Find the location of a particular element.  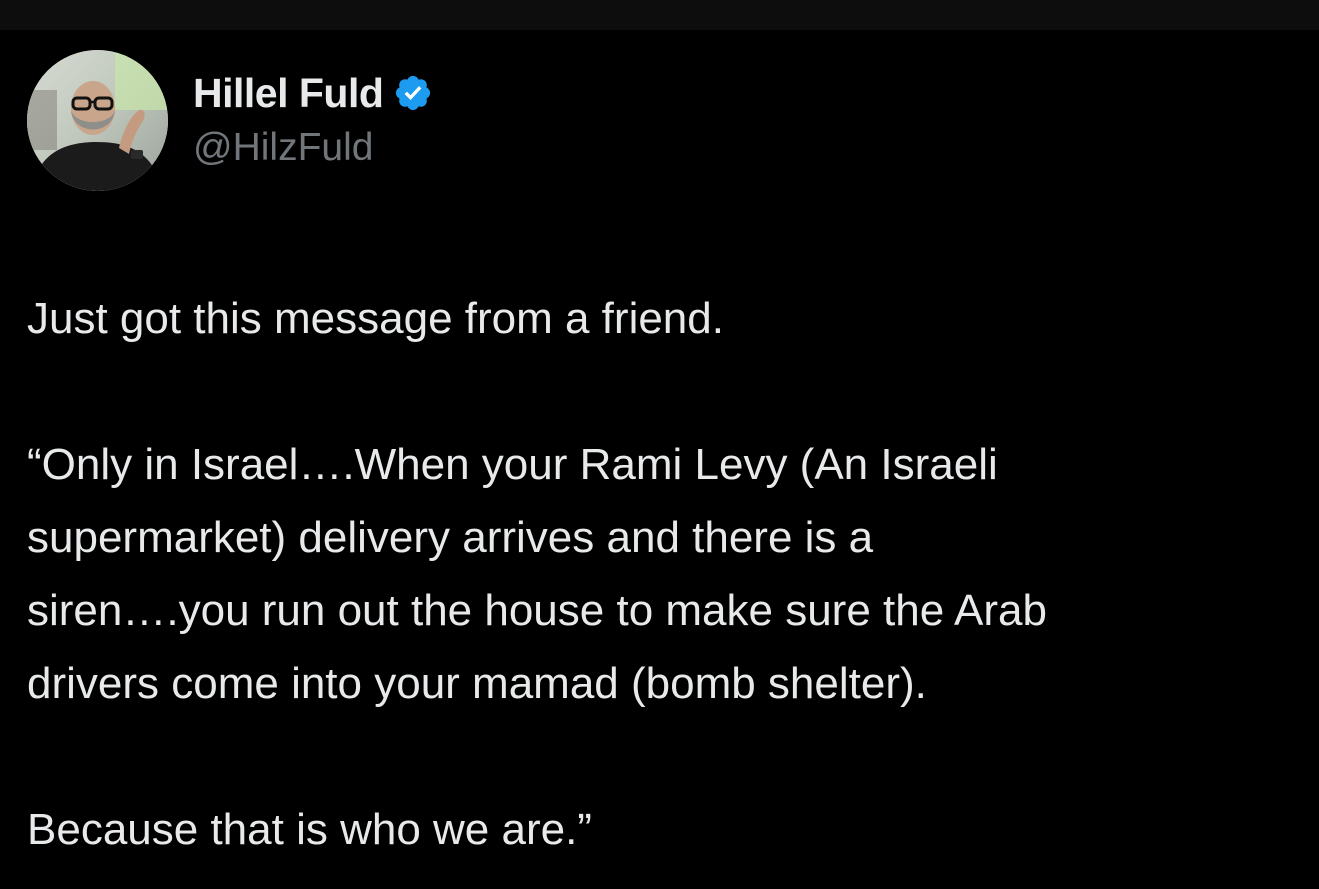

avatar is located at coordinates (97, 120).